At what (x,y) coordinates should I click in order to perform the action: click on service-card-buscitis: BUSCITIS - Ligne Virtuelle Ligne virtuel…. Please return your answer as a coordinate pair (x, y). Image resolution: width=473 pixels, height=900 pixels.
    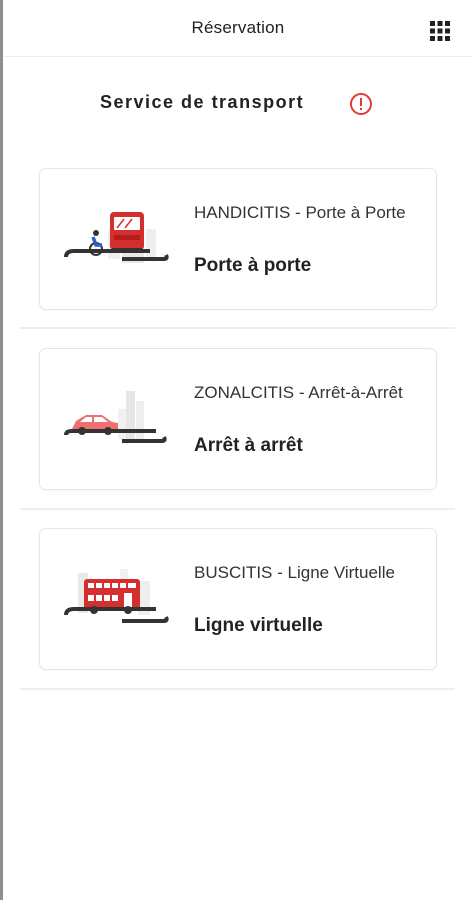
    Looking at the image, I should click on (238, 599).